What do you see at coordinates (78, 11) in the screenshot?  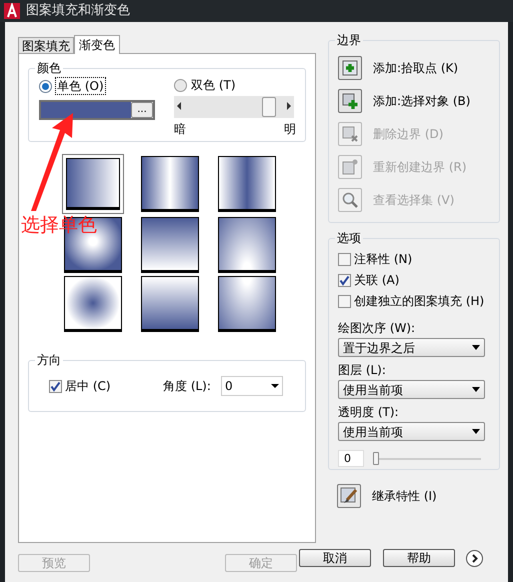 I see `window-title: 图案填充和渐变色` at bounding box center [78, 11].